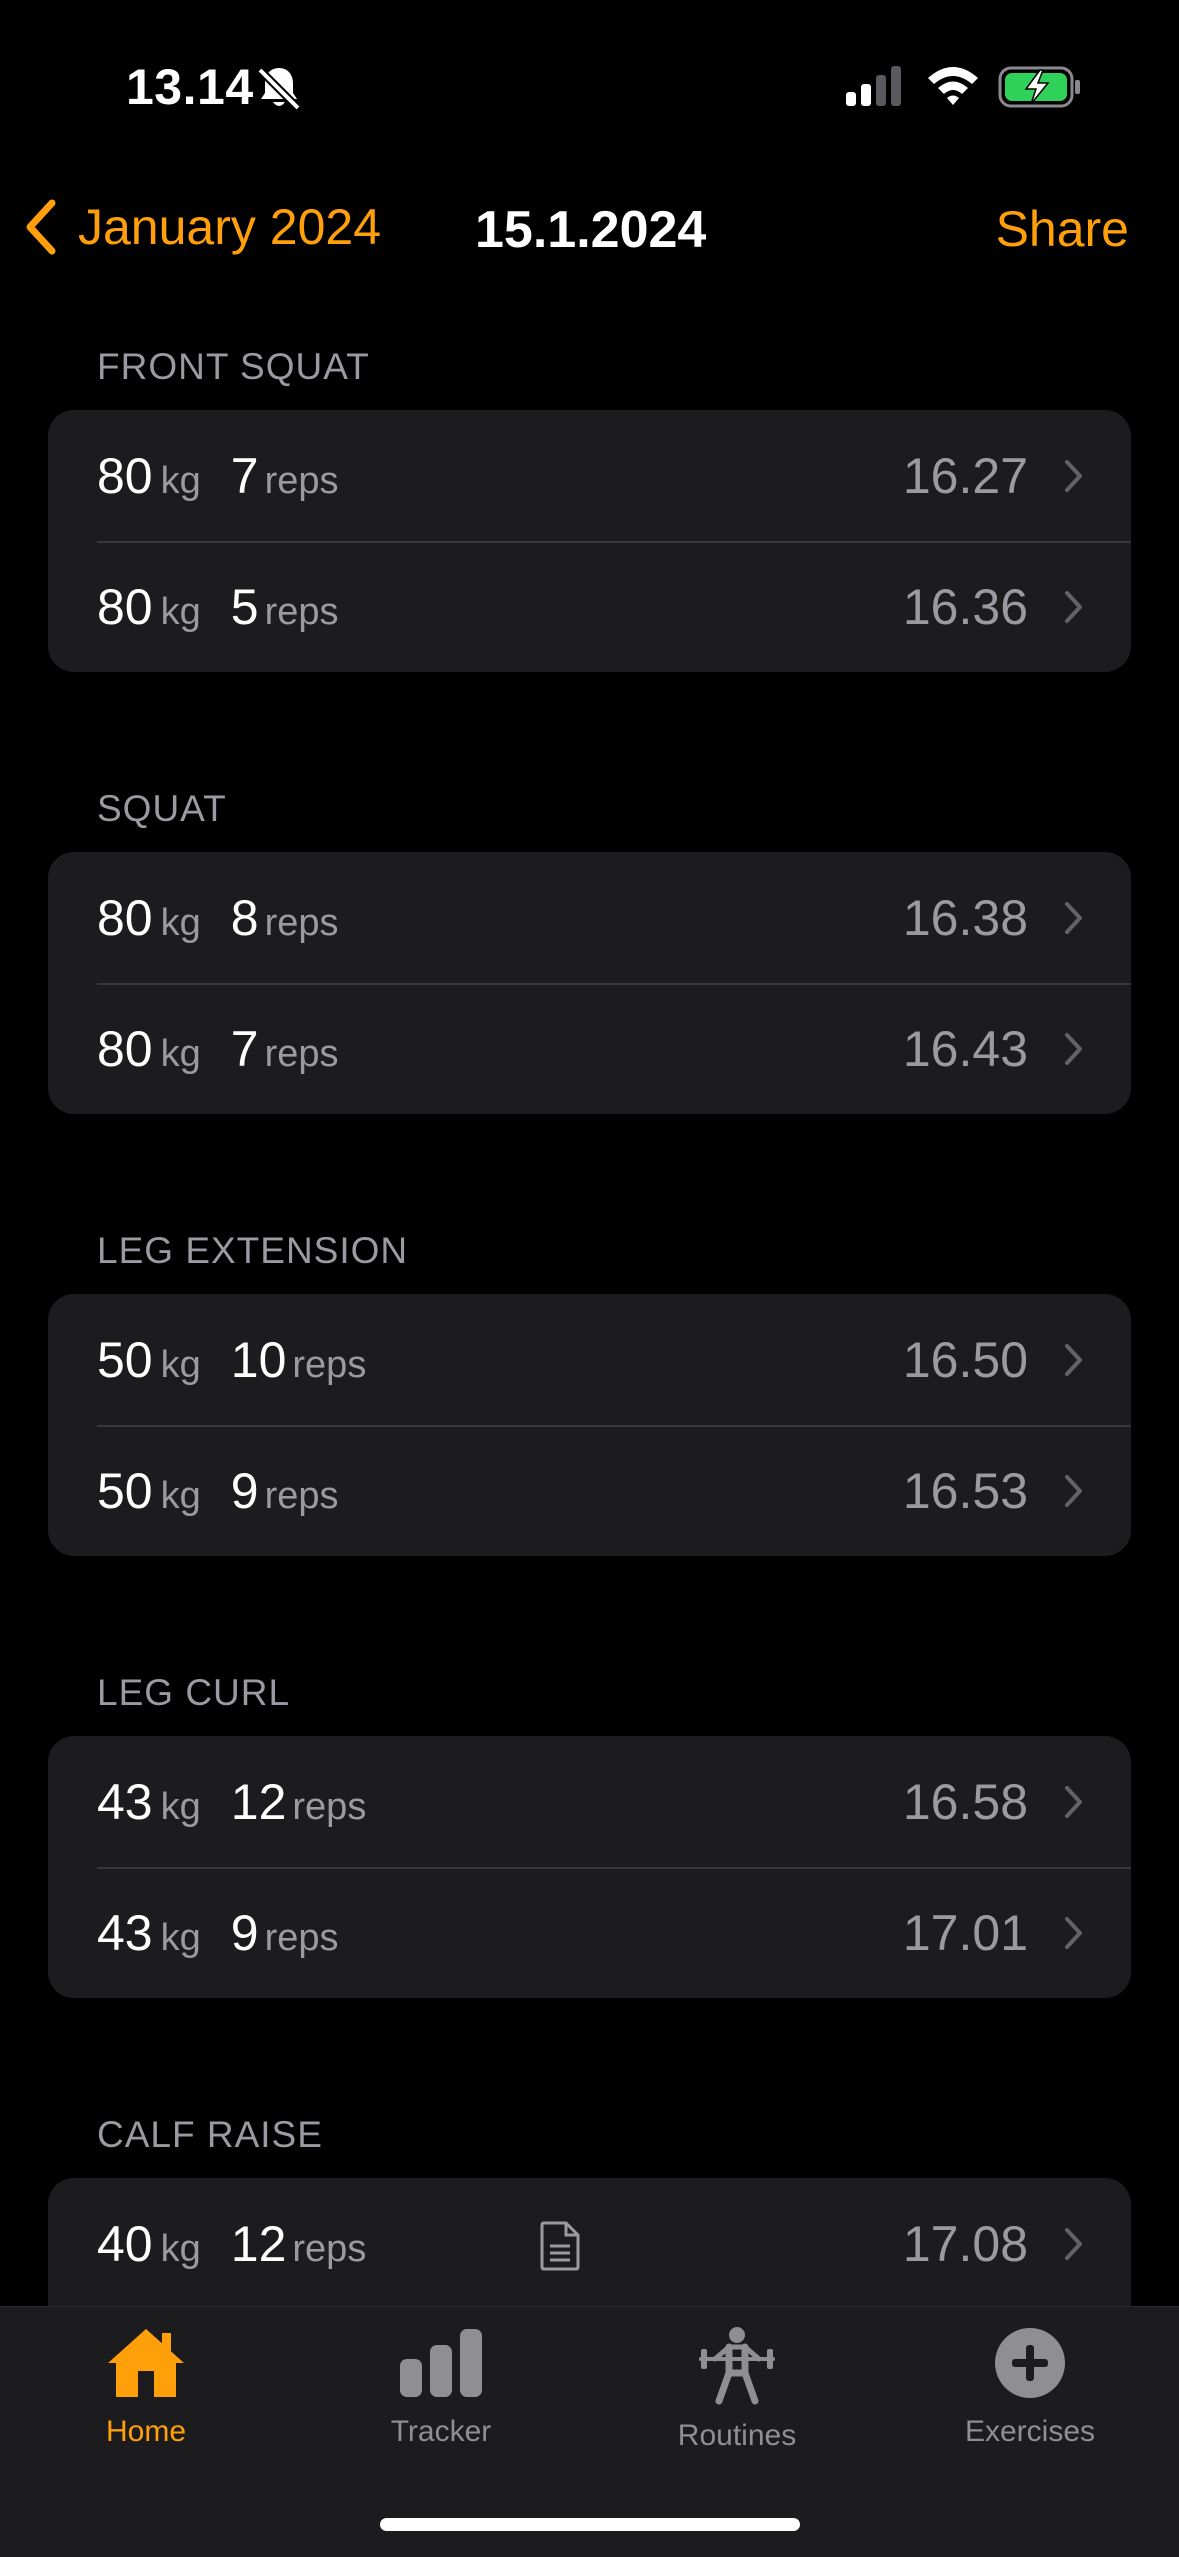 The image size is (1179, 2557). What do you see at coordinates (965, 1490) in the screenshot?
I see `set-time: 16.53` at bounding box center [965, 1490].